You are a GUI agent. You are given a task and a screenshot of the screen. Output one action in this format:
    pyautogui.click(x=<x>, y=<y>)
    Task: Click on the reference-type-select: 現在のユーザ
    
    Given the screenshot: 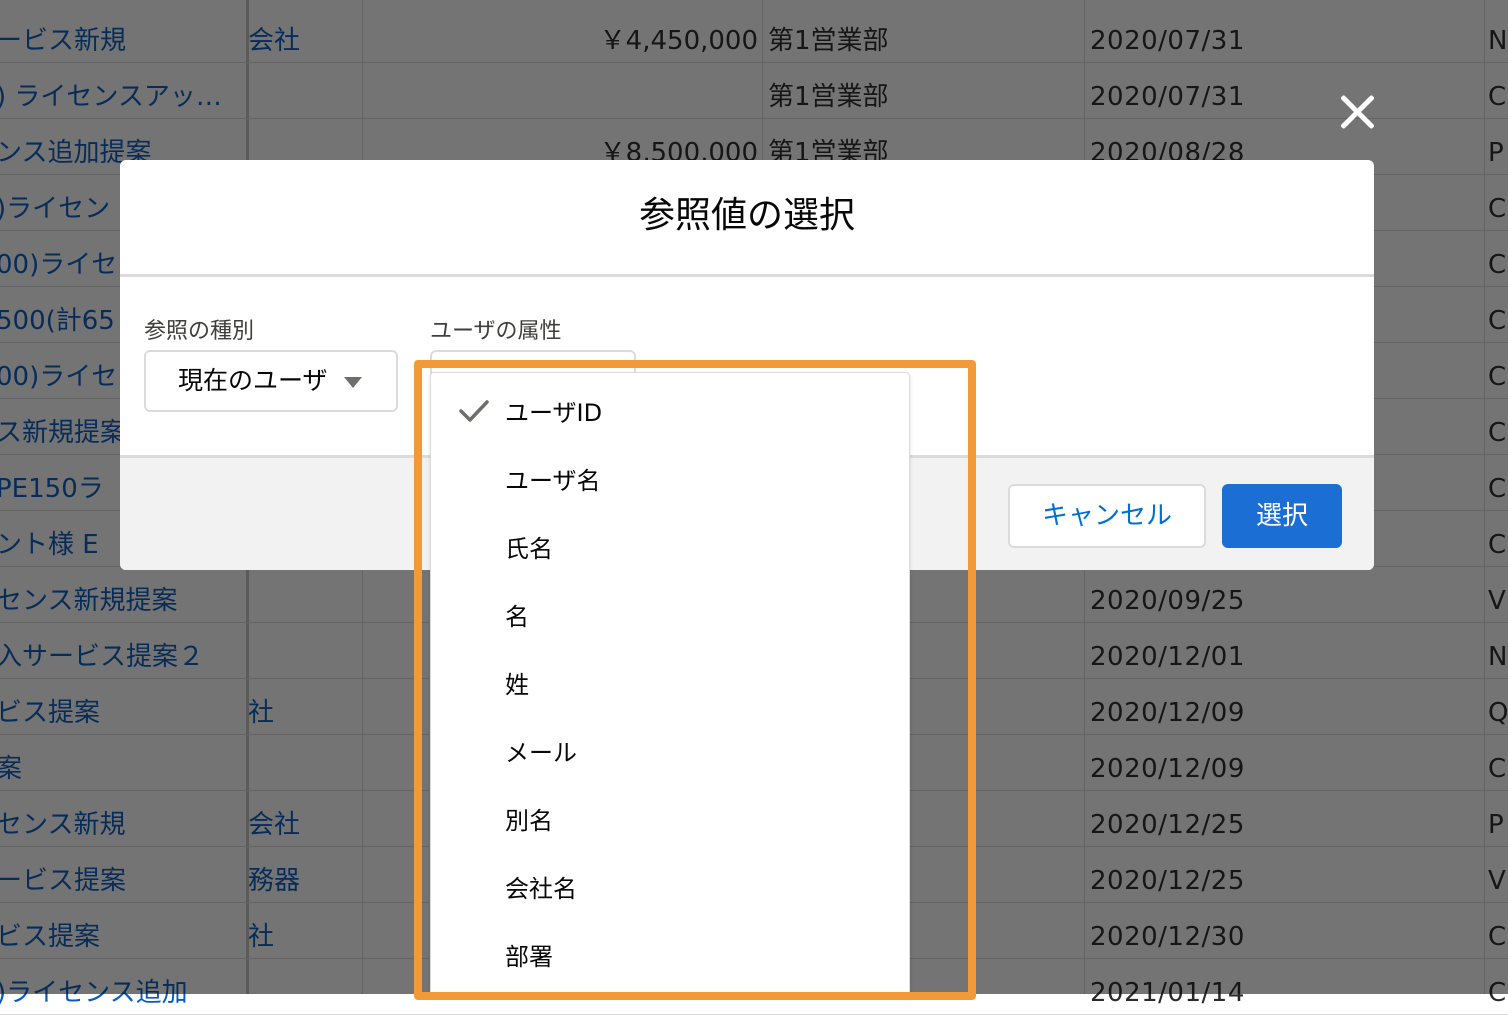 What is the action you would take?
    pyautogui.click(x=271, y=381)
    